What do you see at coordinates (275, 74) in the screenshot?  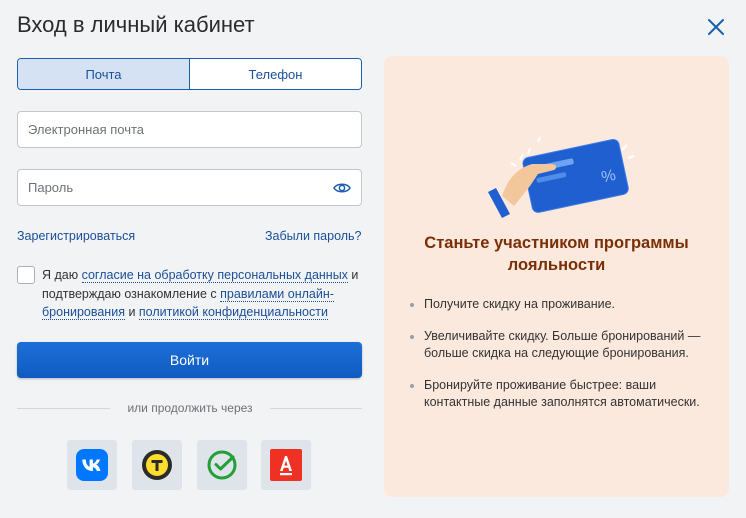 I see `tab-phone: Телефон` at bounding box center [275, 74].